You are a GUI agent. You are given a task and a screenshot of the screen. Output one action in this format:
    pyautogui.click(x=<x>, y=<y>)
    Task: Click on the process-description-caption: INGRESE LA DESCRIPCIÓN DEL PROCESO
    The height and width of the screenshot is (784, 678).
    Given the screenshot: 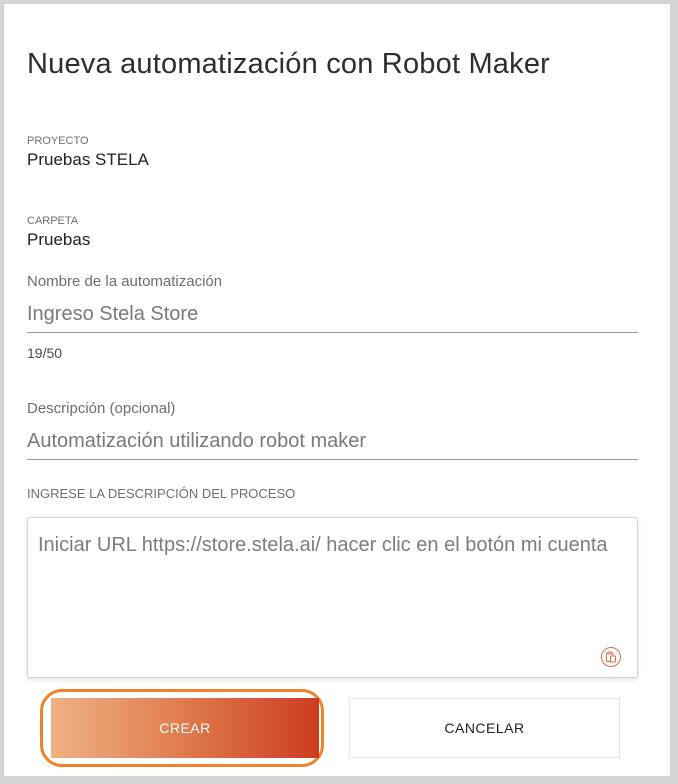 What is the action you would take?
    pyautogui.click(x=161, y=493)
    